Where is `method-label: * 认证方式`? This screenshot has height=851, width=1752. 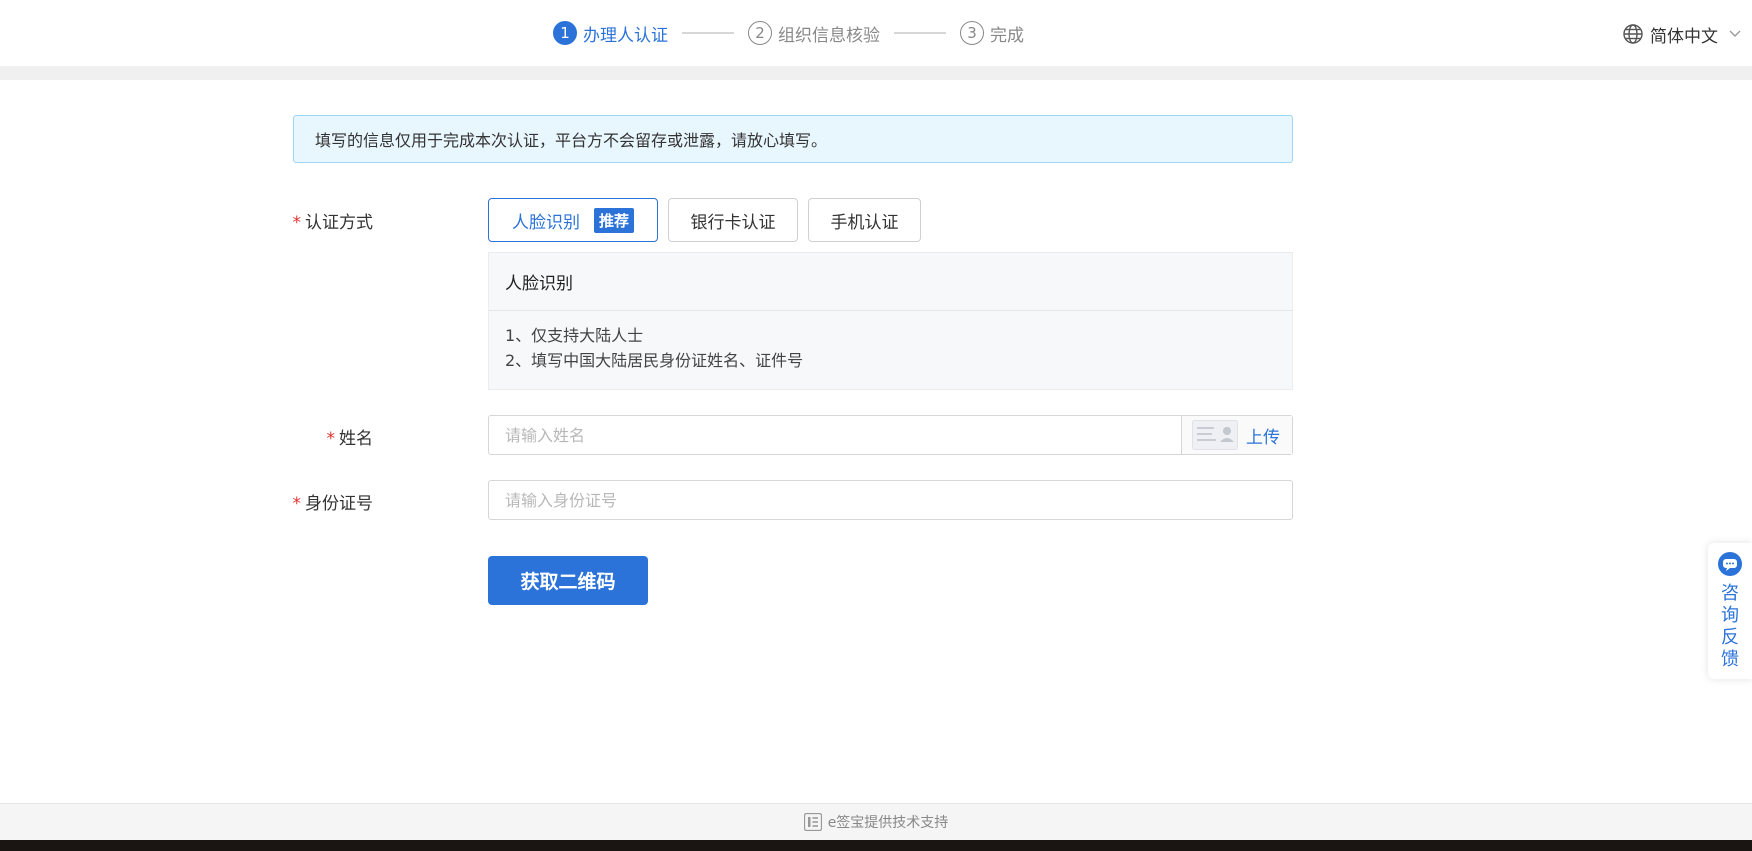 method-label: * 认证方式 is located at coordinates (293, 220).